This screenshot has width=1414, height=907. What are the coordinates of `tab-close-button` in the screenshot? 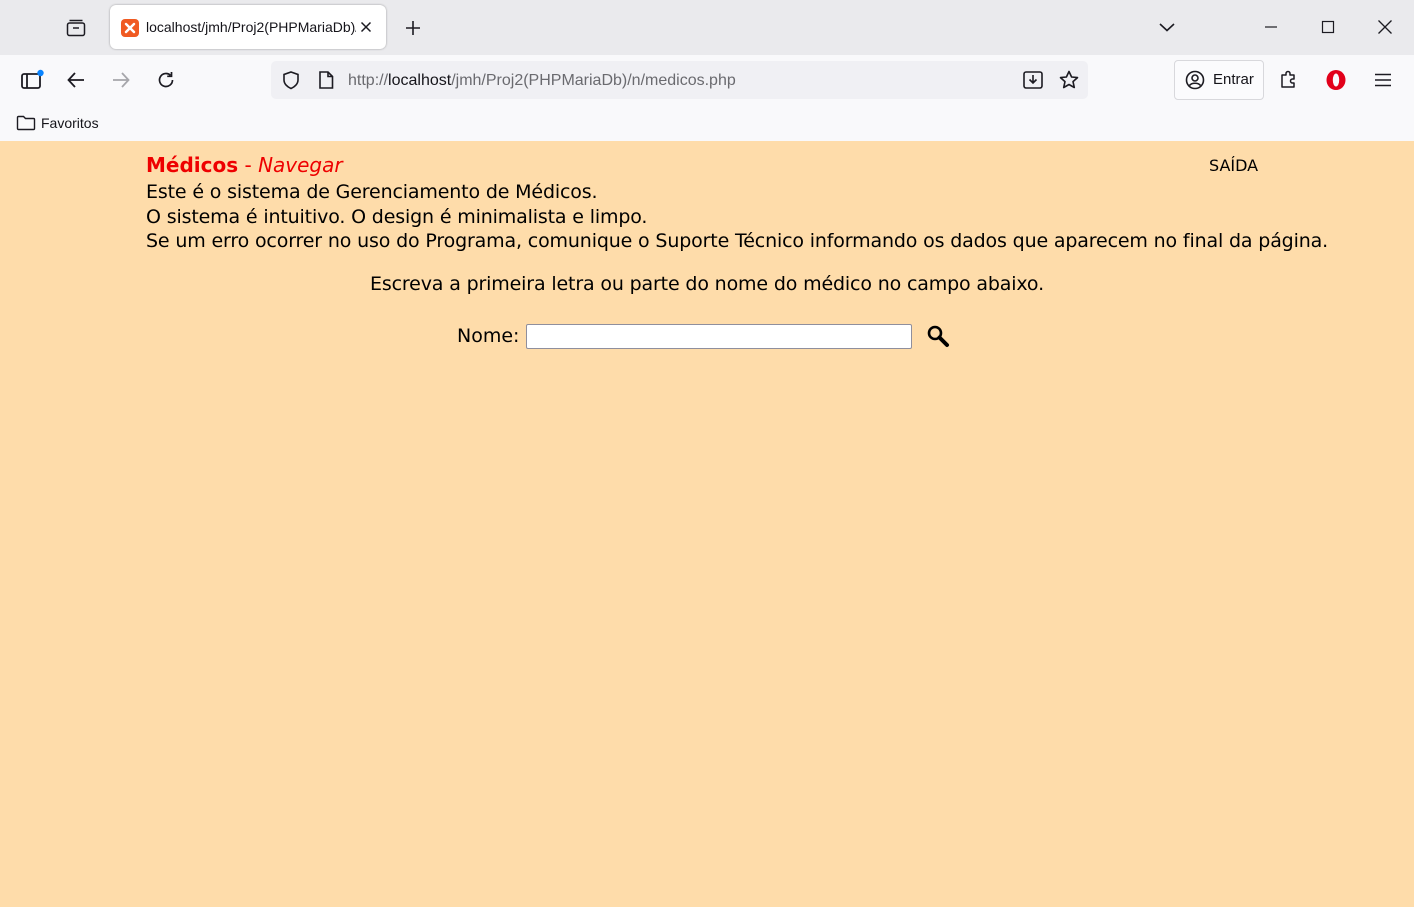 It's located at (366, 27).